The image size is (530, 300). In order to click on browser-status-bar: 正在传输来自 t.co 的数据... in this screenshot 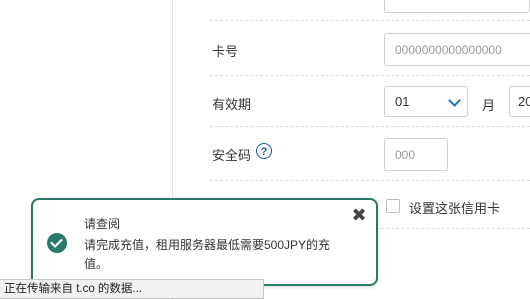, I will do `click(132, 289)`.